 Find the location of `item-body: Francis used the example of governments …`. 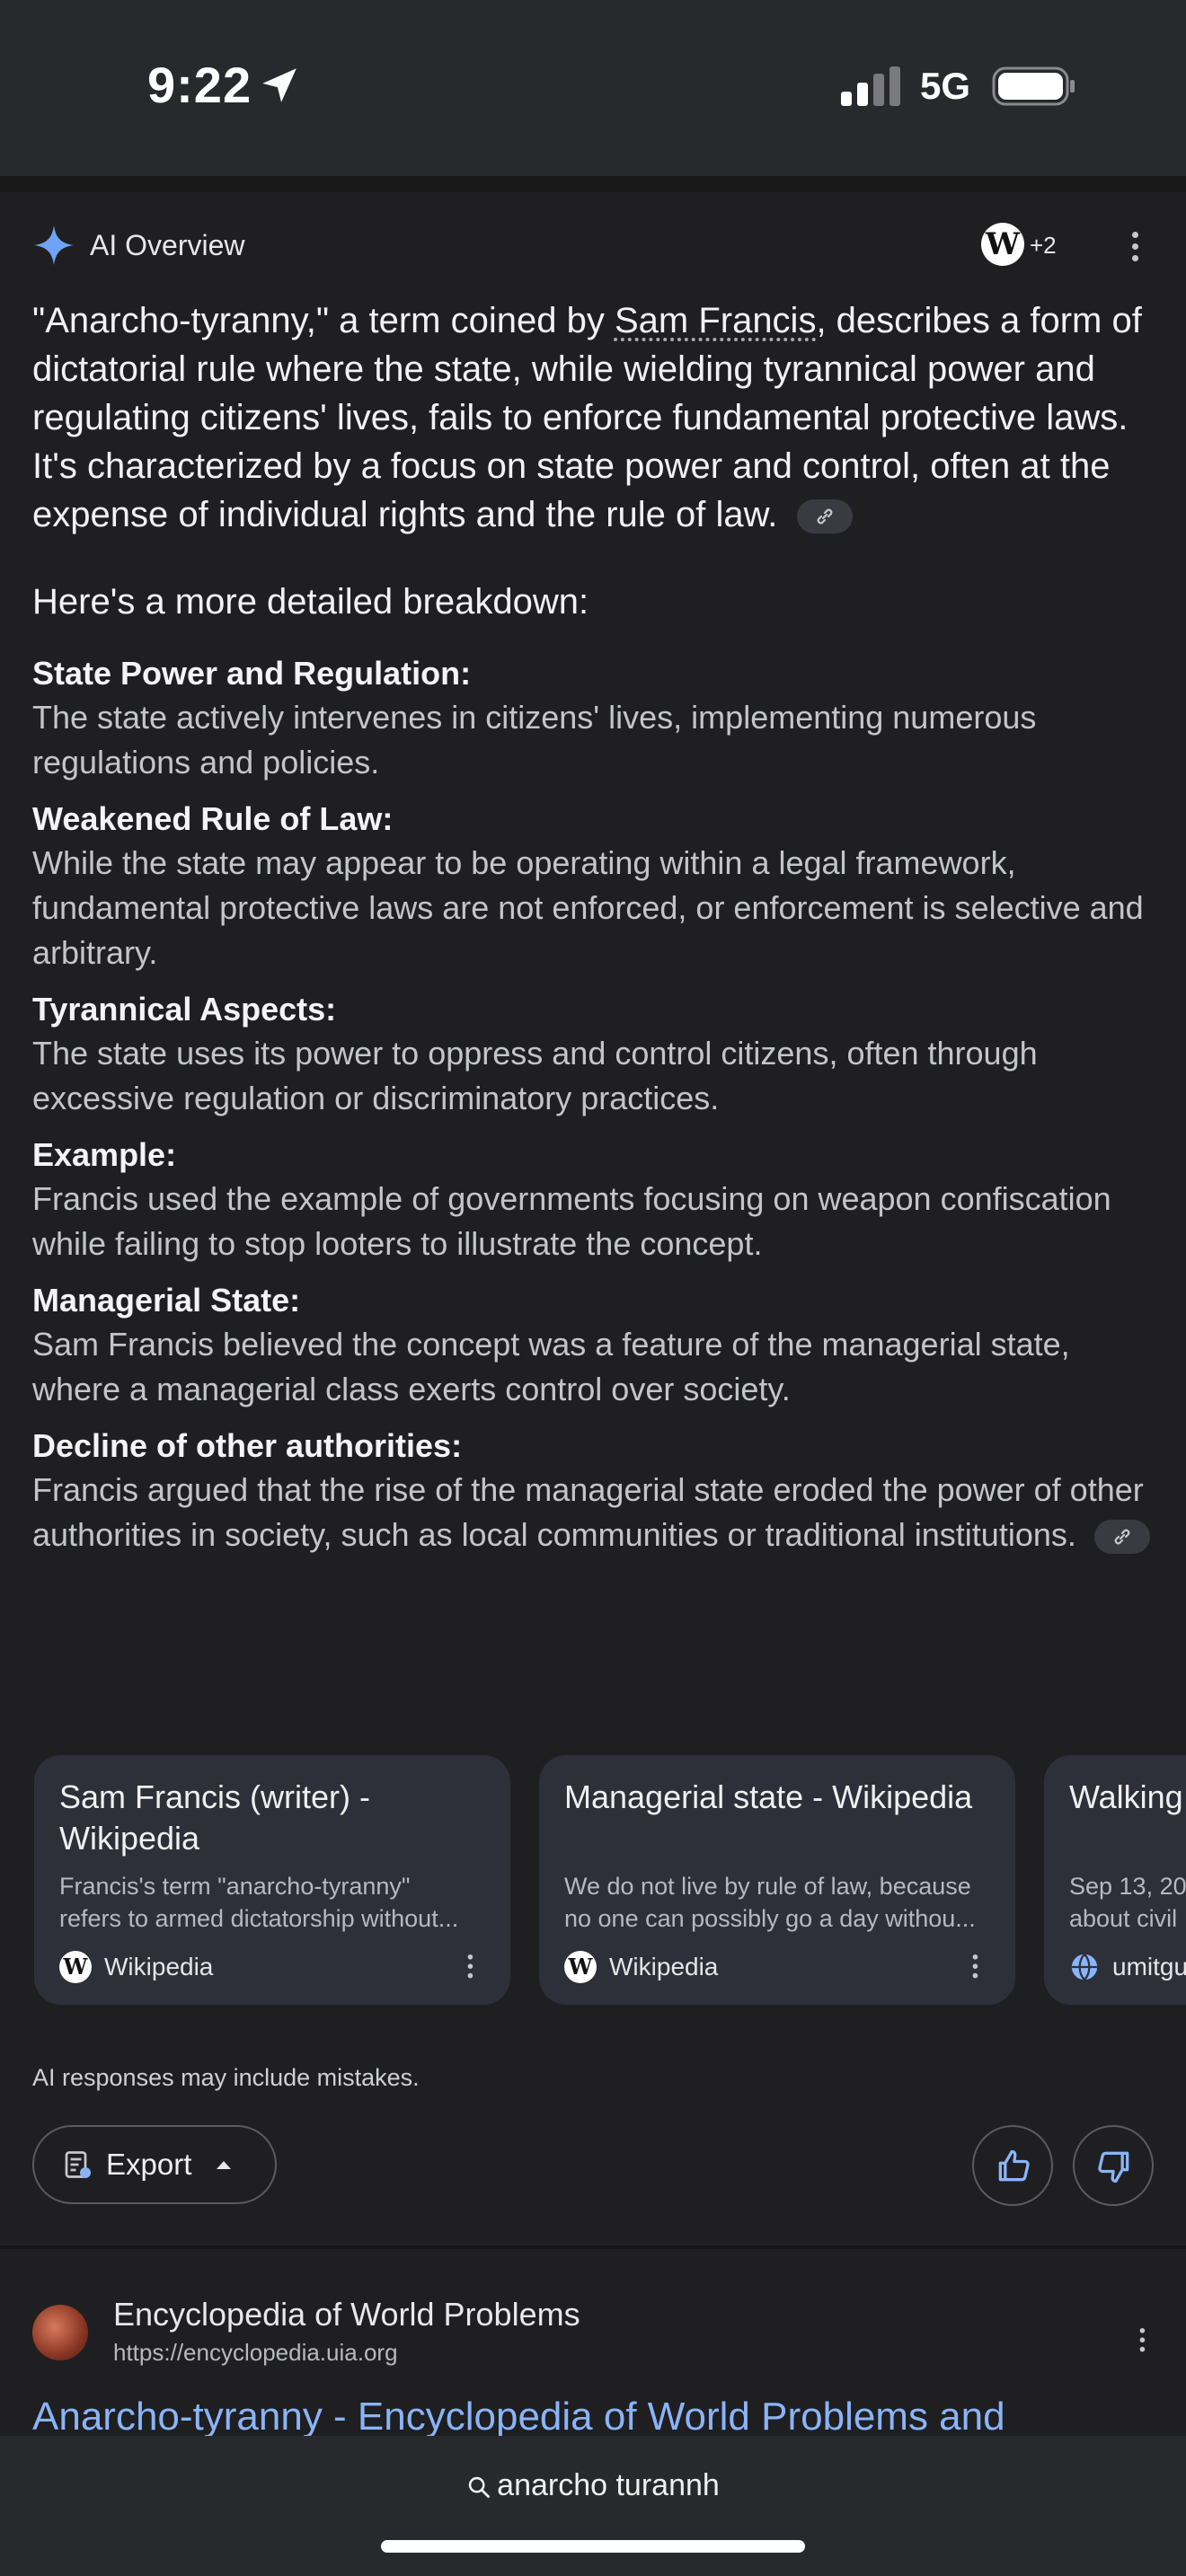

item-body: Francis used the example of governments … is located at coordinates (571, 1221).